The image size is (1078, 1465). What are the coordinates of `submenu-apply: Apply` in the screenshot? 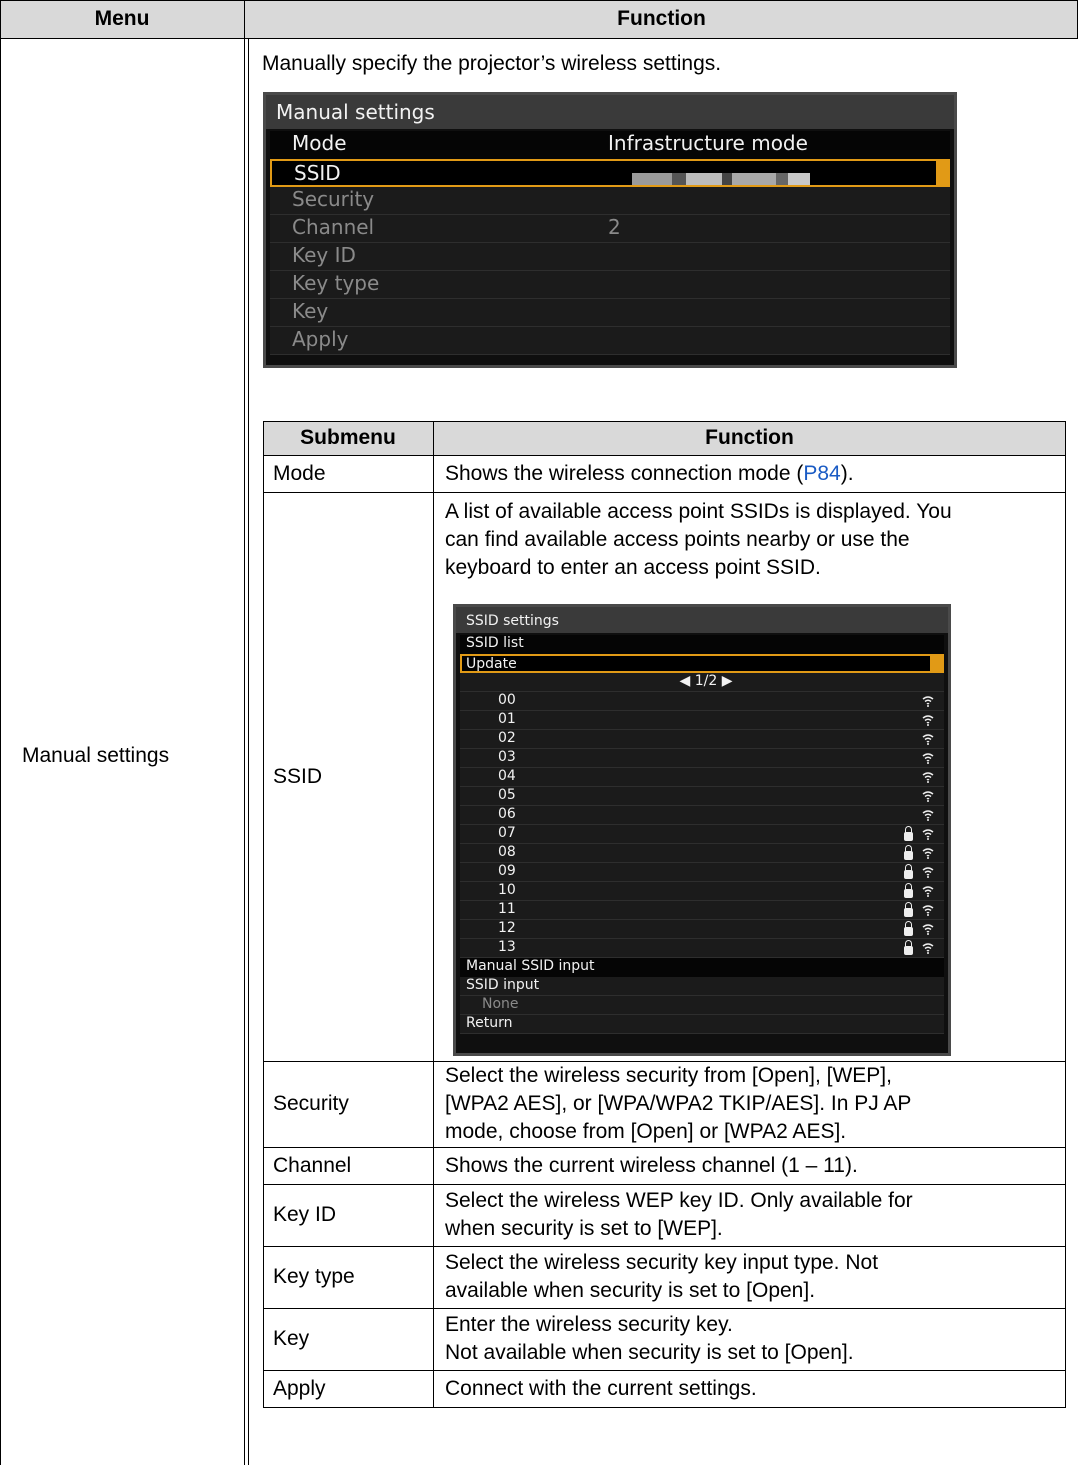 It's located at (299, 1388).